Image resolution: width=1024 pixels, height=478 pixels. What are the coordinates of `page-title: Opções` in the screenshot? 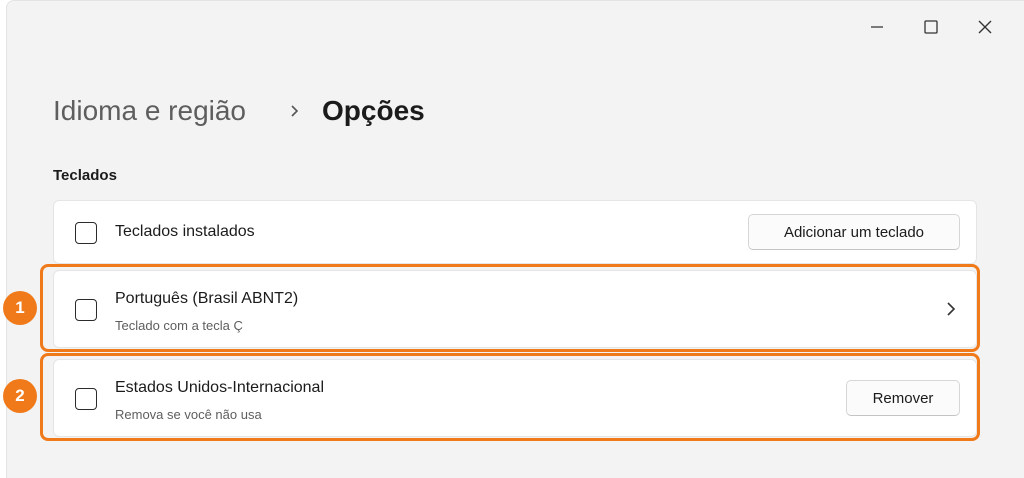 It's located at (373, 110).